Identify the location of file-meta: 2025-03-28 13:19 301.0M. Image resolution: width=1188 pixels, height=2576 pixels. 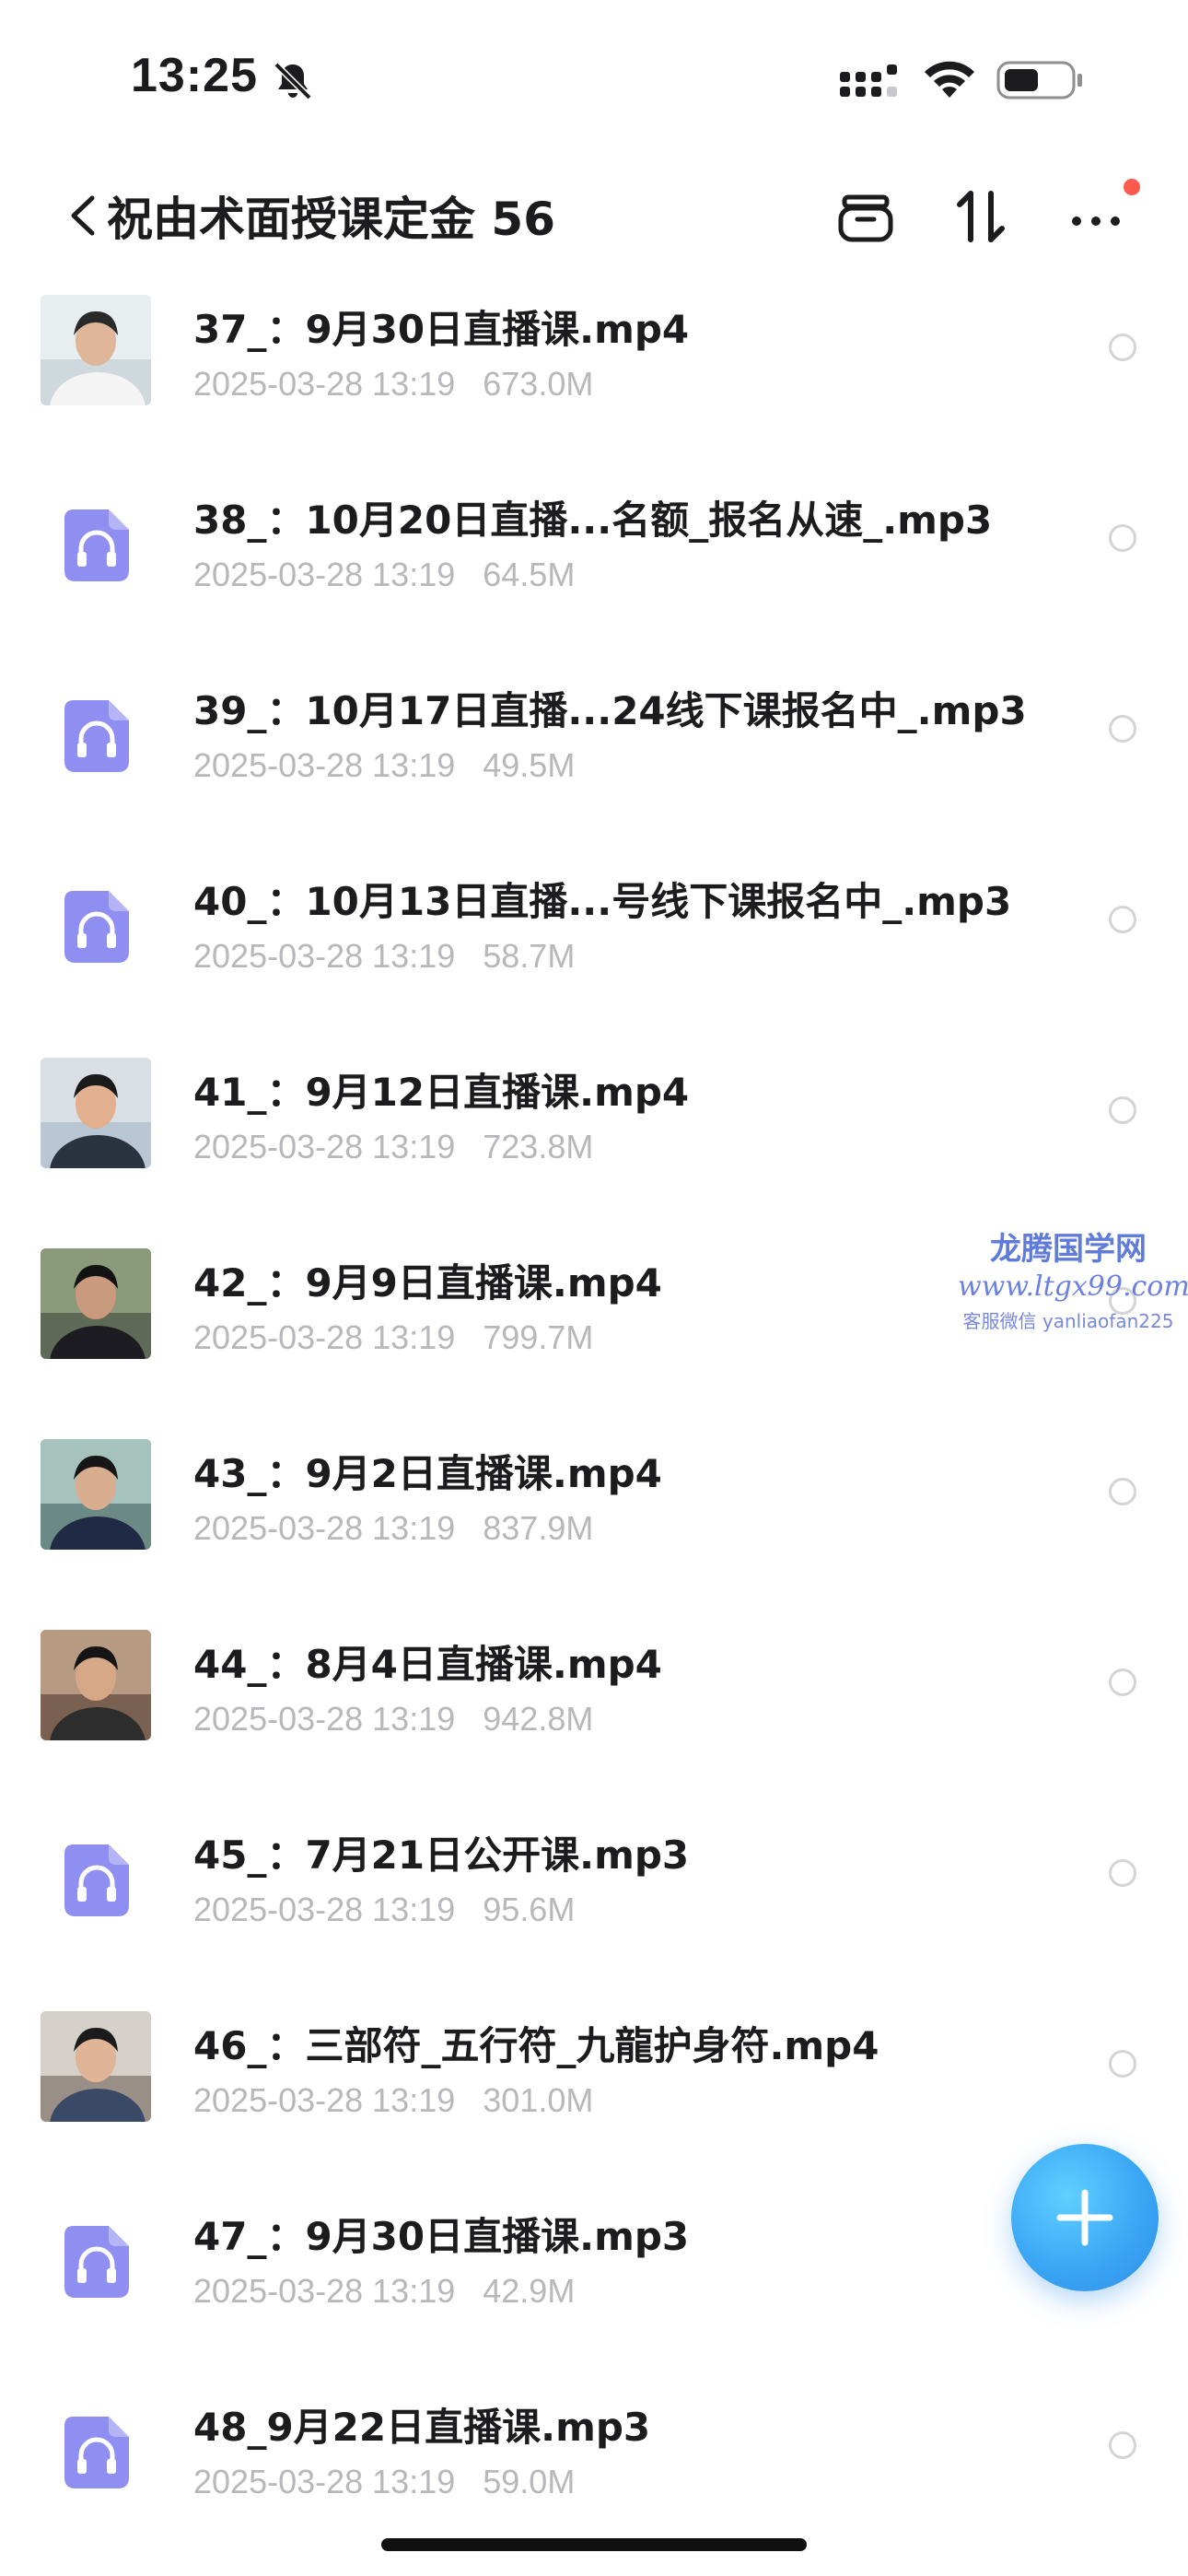
(393, 2100).